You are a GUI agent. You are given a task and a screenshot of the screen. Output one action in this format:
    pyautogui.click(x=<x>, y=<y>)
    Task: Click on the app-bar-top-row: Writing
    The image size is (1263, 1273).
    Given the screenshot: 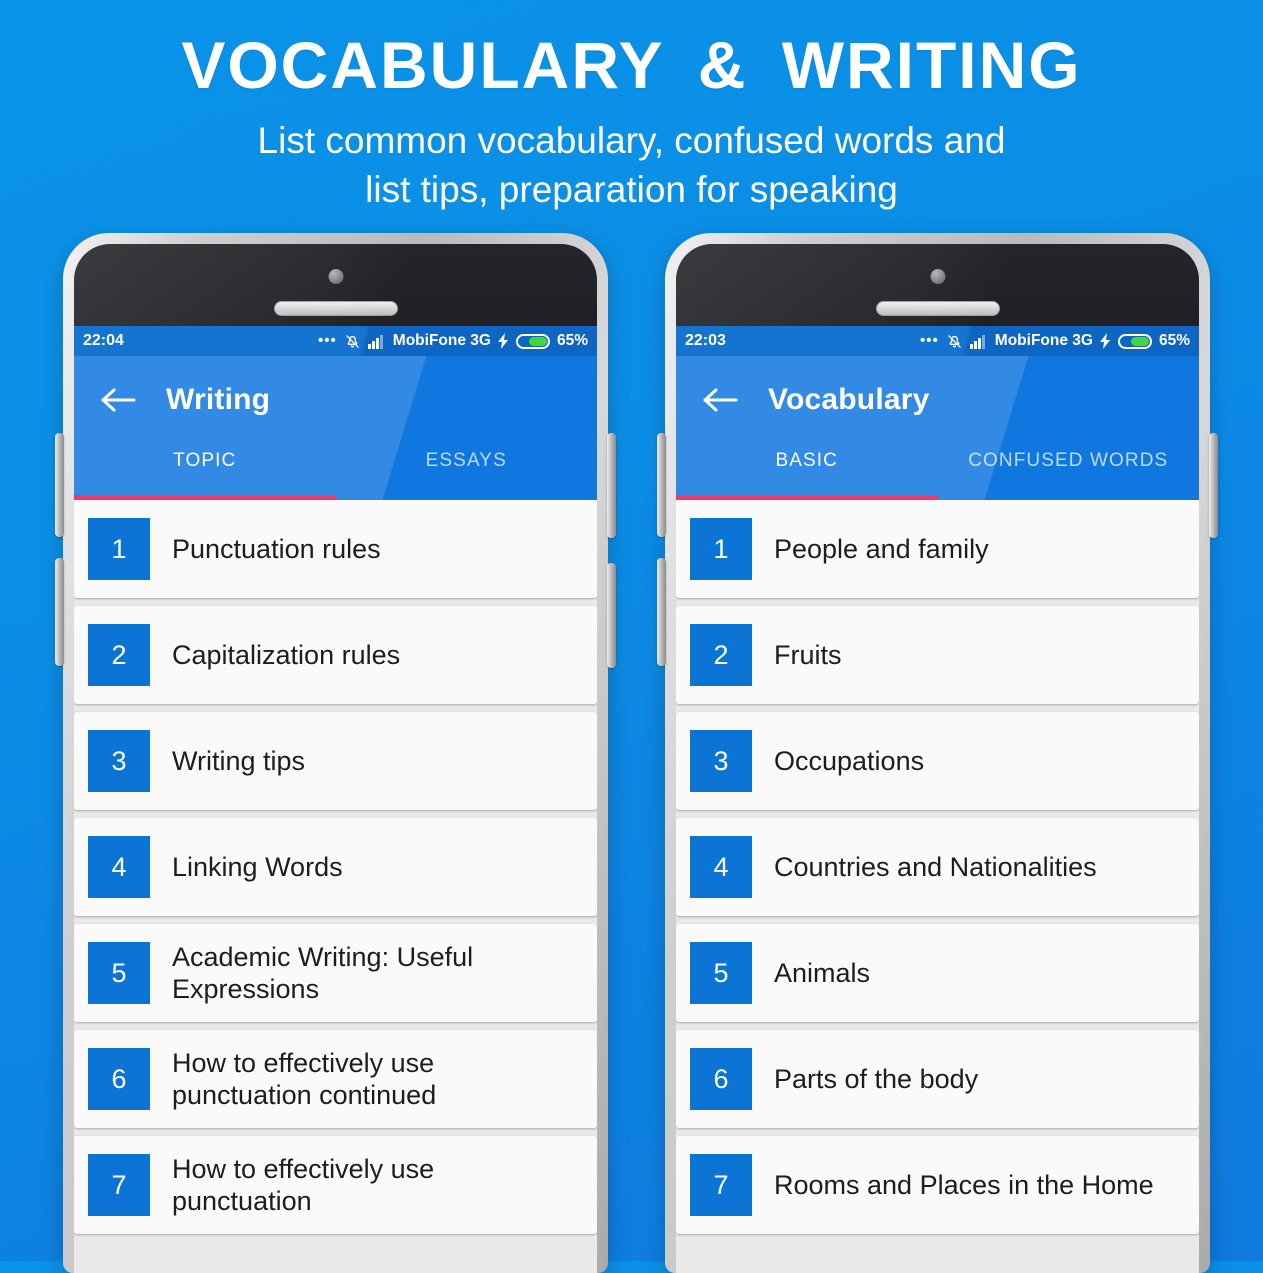 What is the action you would take?
    pyautogui.click(x=335, y=400)
    